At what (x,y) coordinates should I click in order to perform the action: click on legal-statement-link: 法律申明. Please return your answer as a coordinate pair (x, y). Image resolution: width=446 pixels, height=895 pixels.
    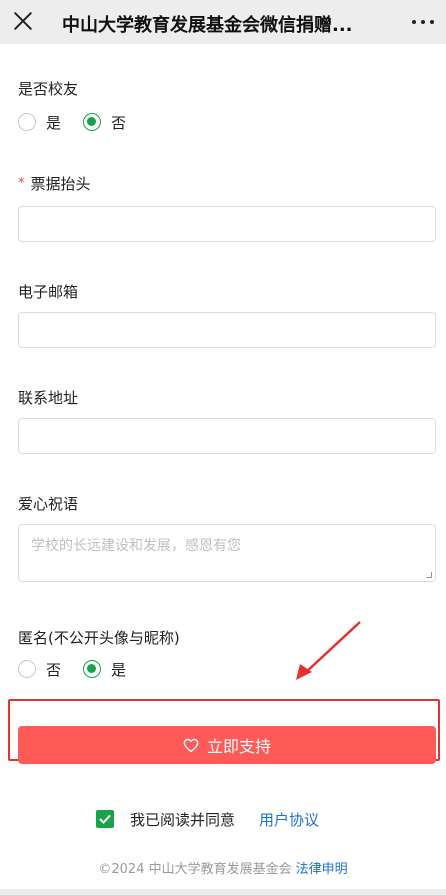
    Looking at the image, I should click on (322, 869).